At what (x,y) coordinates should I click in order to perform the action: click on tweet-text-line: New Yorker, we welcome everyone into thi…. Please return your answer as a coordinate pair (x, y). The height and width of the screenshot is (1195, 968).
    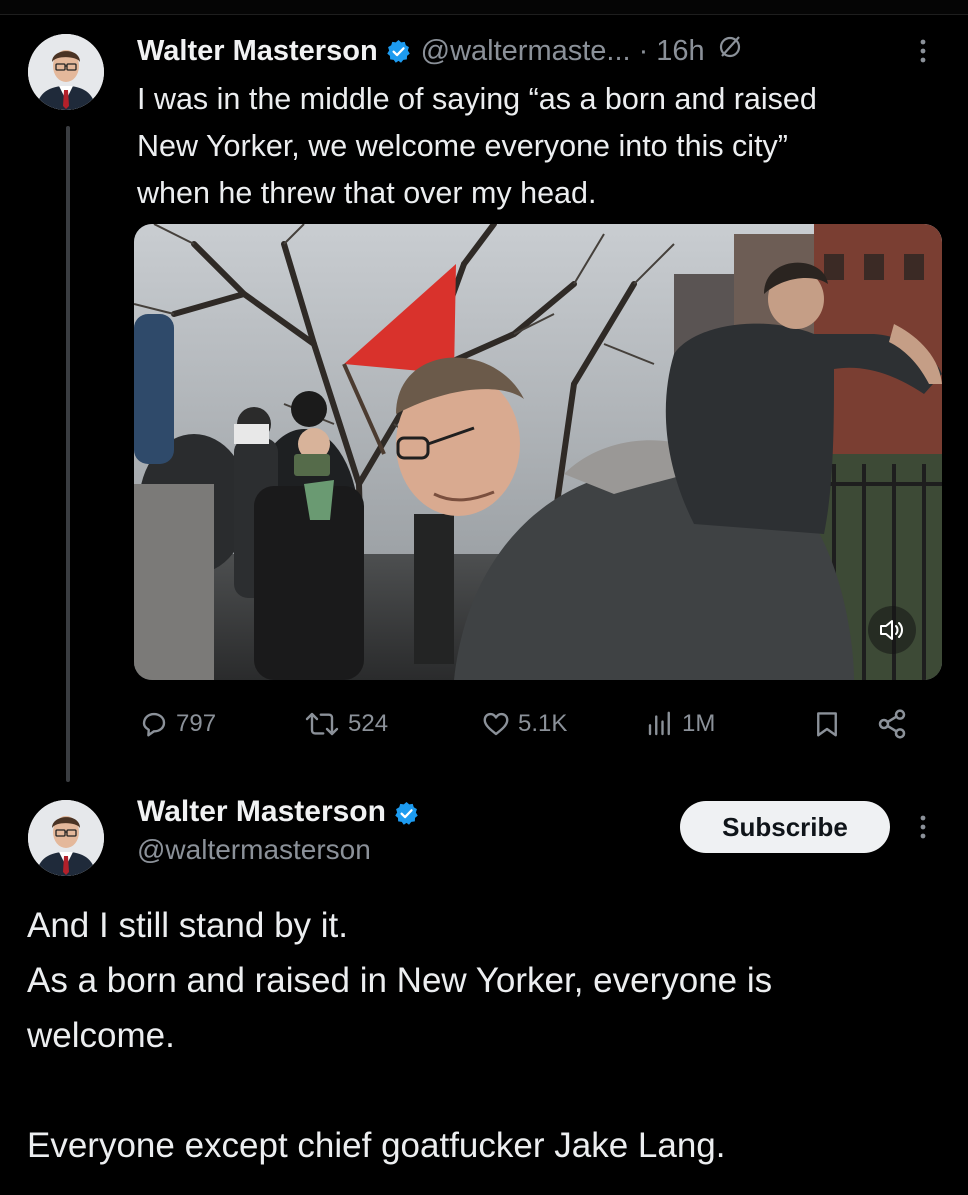
    Looking at the image, I should click on (462, 146).